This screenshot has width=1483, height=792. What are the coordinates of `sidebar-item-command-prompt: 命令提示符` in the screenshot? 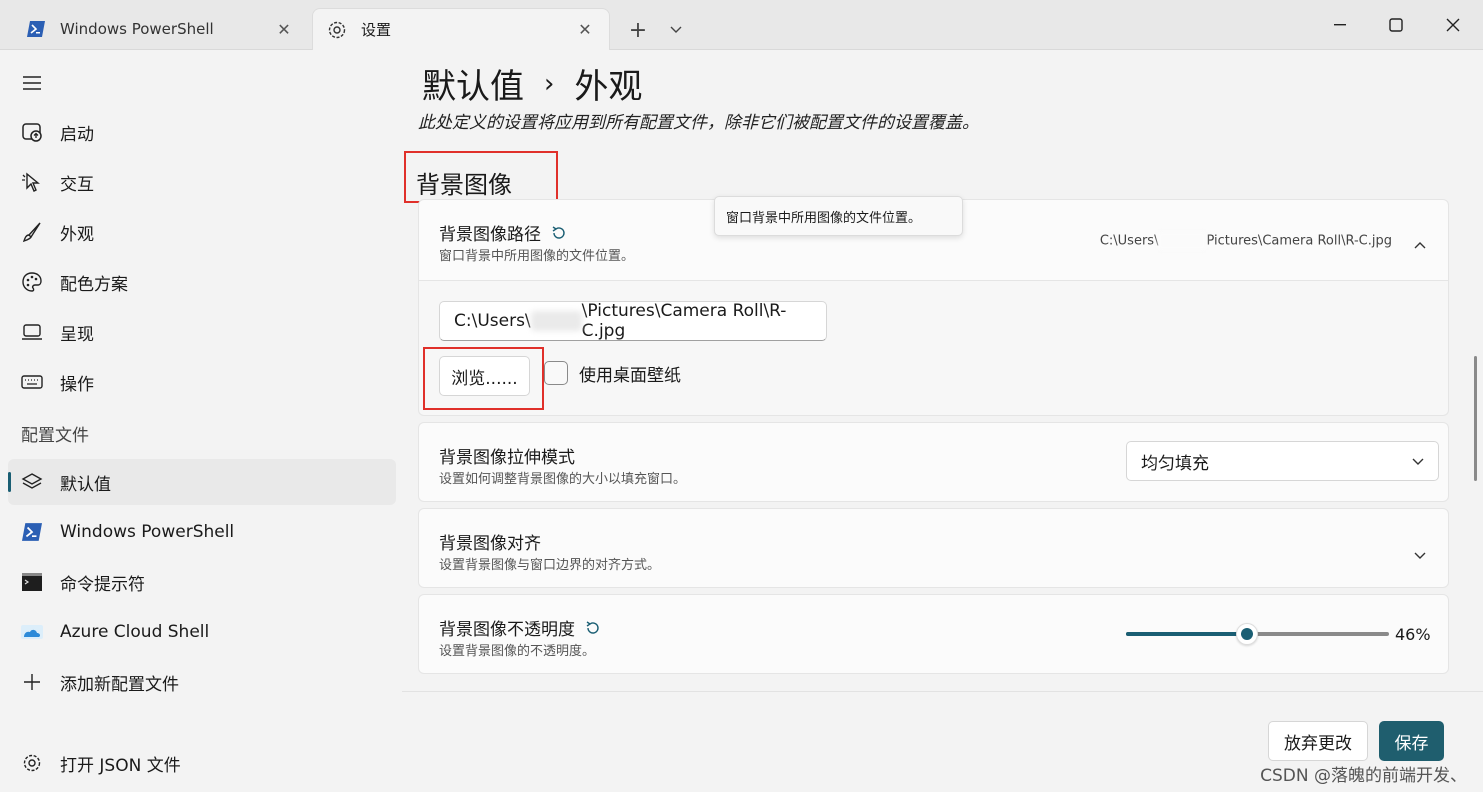 It's located at (202, 582).